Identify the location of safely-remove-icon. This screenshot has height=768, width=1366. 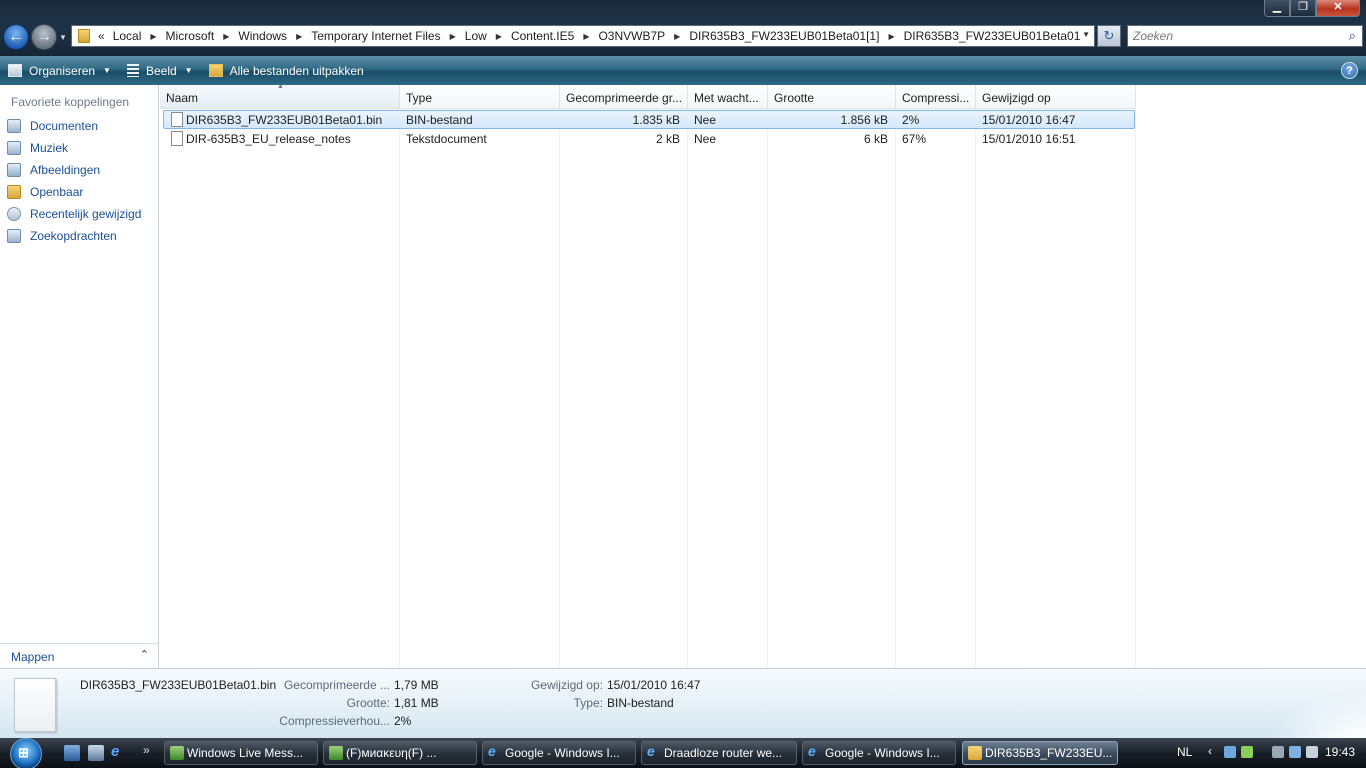
(1295, 752).